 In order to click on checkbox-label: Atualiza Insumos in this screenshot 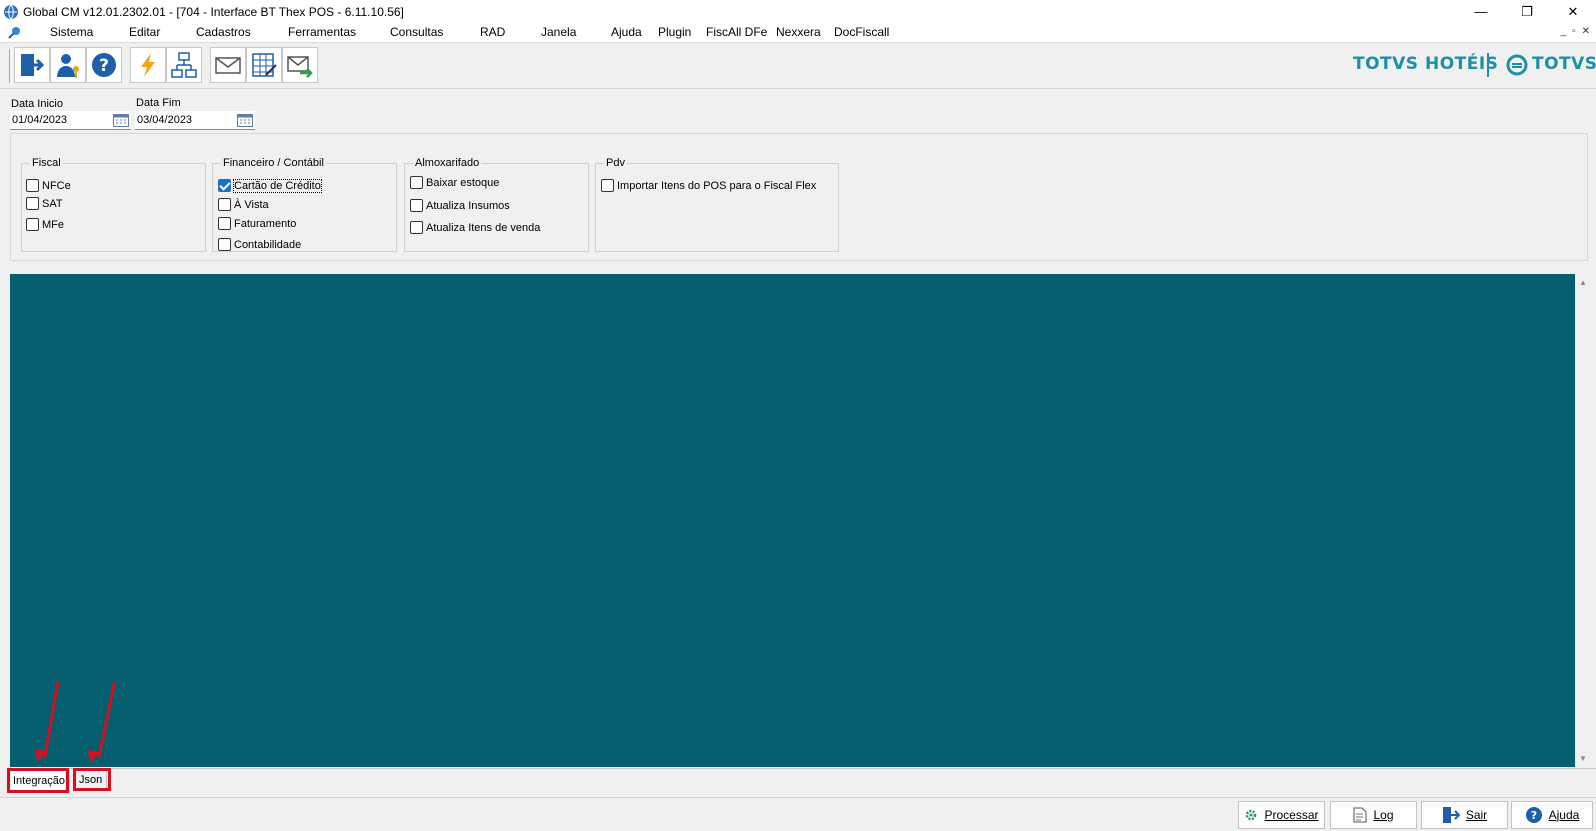, I will do `click(468, 205)`.